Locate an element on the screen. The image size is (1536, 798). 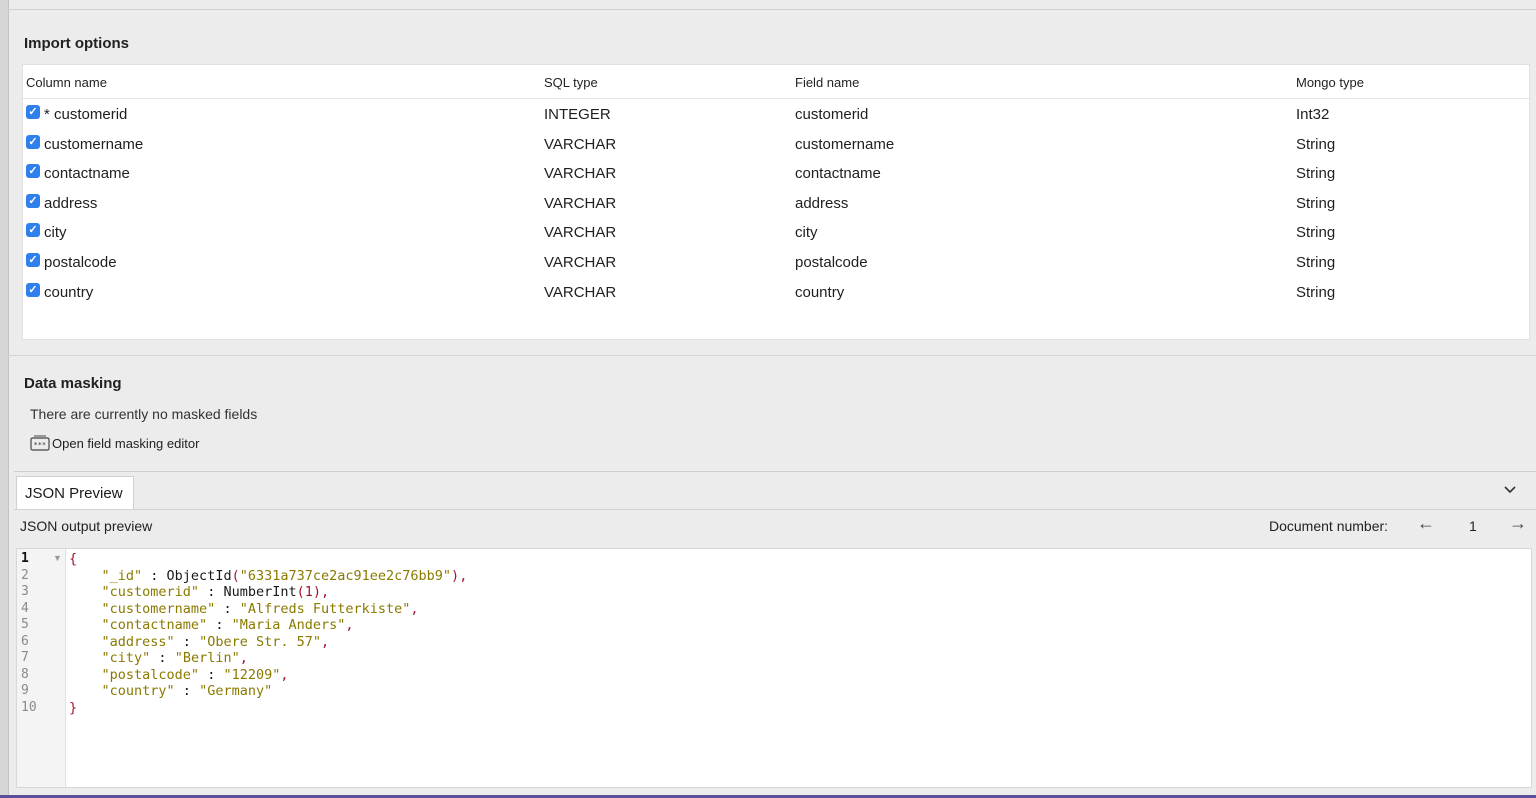
json-brace: } is located at coordinates (73, 707).